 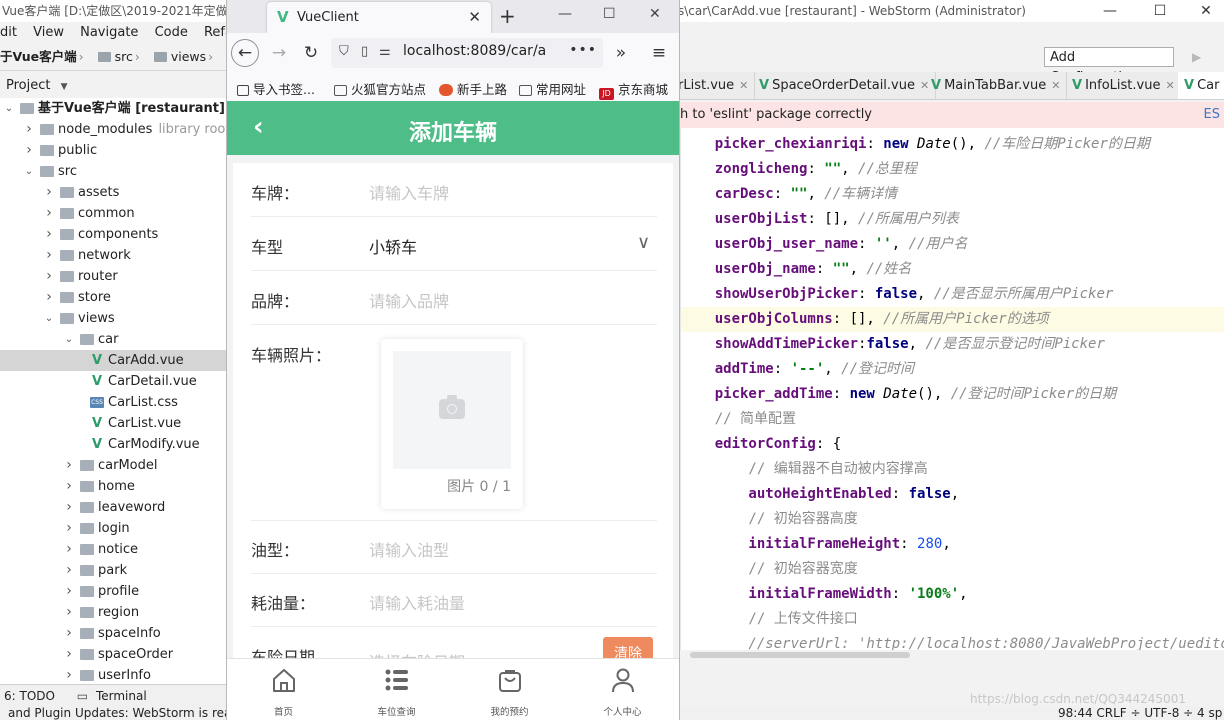 I want to click on browser-close-button: ✕, so click(x=655, y=14).